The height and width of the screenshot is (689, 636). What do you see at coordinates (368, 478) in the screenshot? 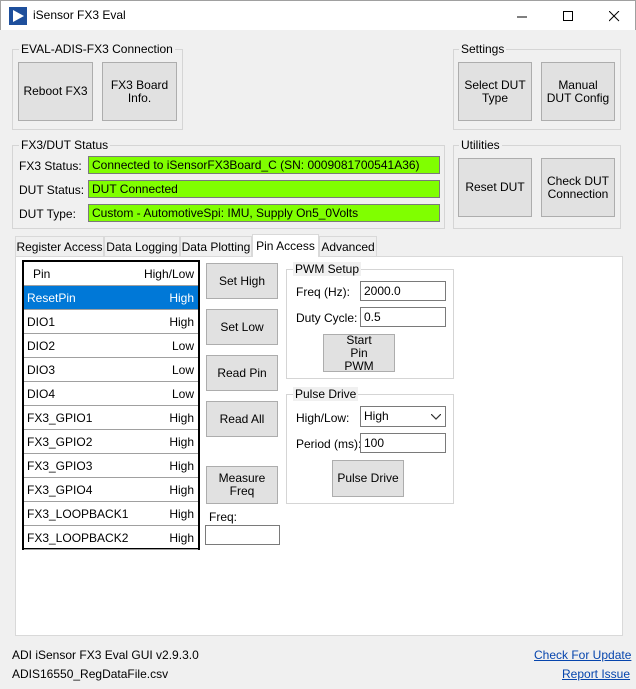
I see `pulse-drive-button: Pulse Drive` at bounding box center [368, 478].